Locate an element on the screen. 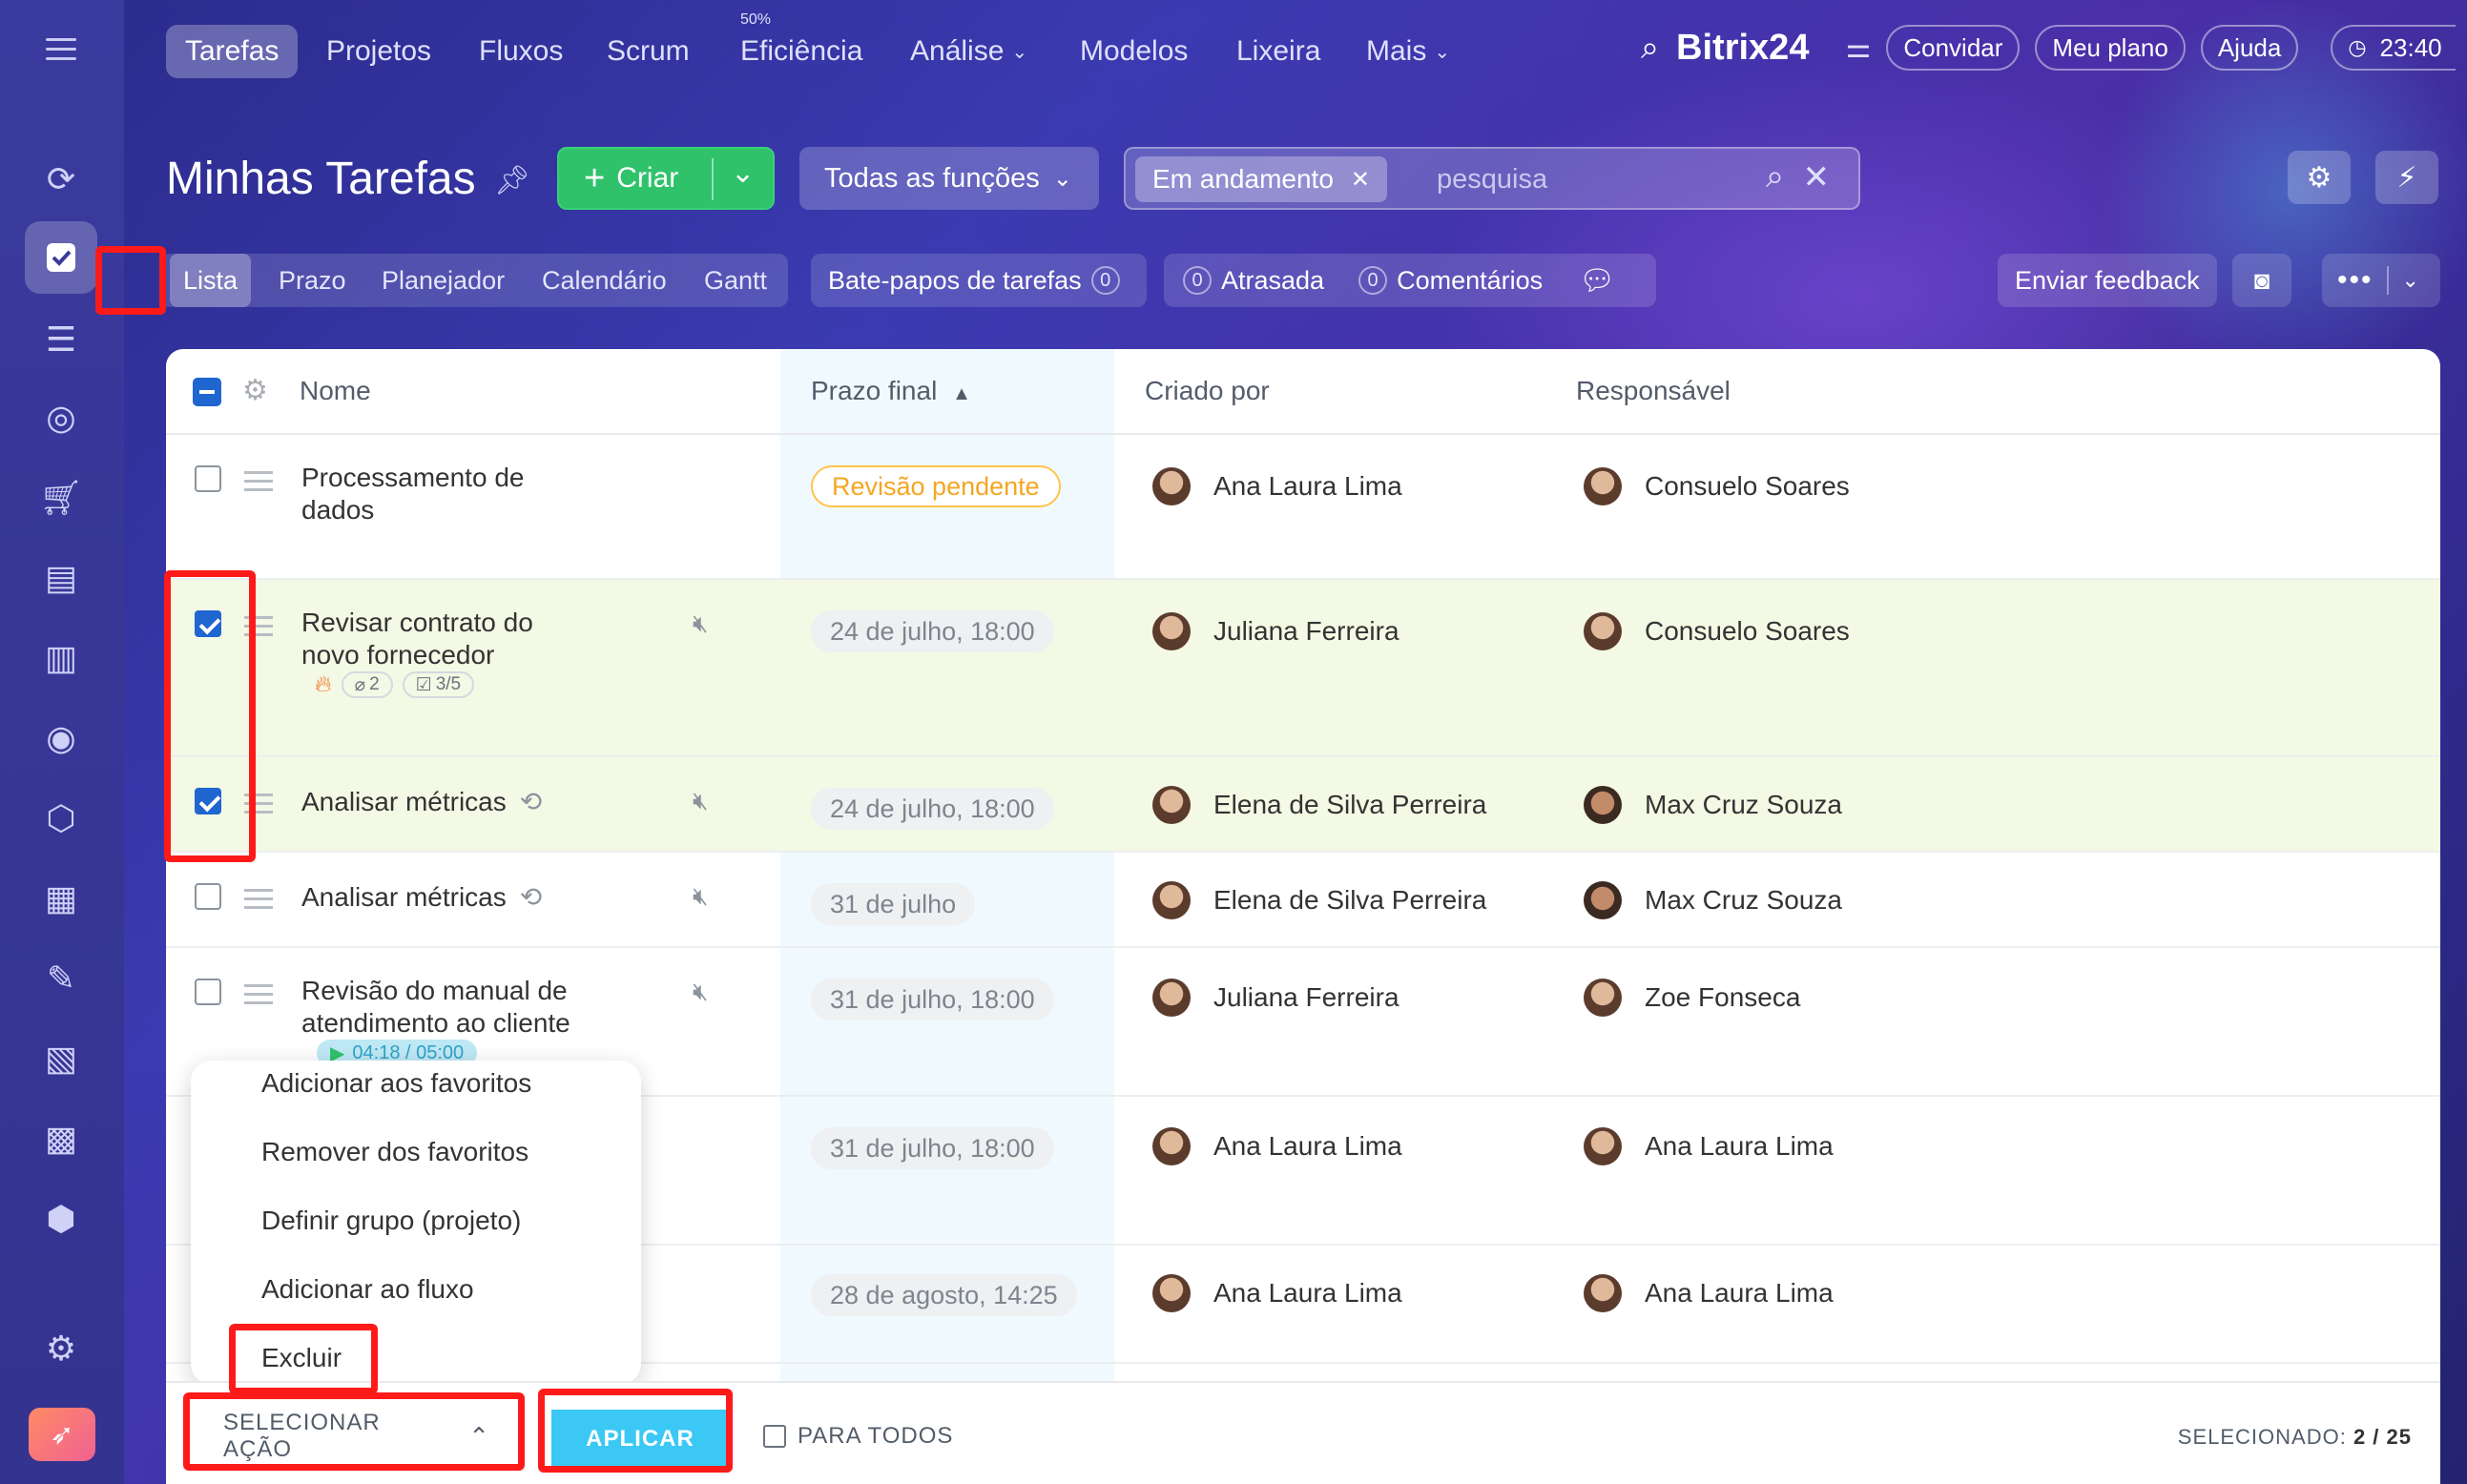 This screenshot has height=1484, width=2467. responsible: Consuelo Soares is located at coordinates (1717, 631).